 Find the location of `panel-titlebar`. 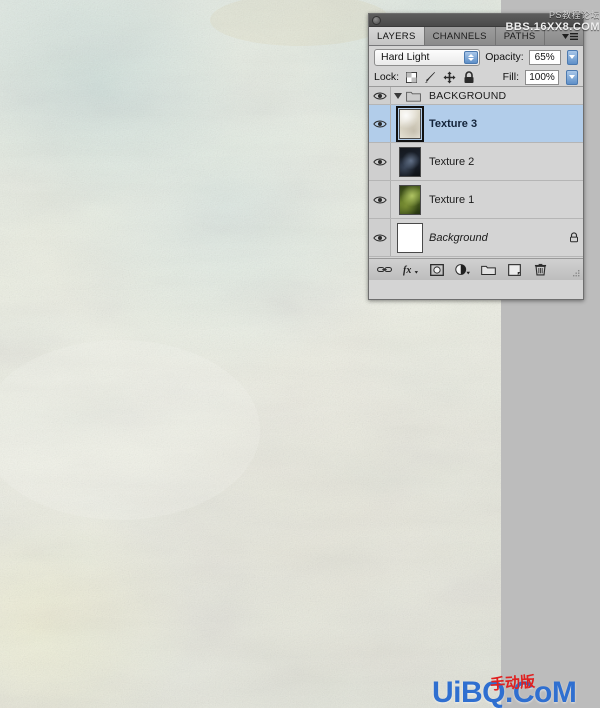

panel-titlebar is located at coordinates (476, 20).